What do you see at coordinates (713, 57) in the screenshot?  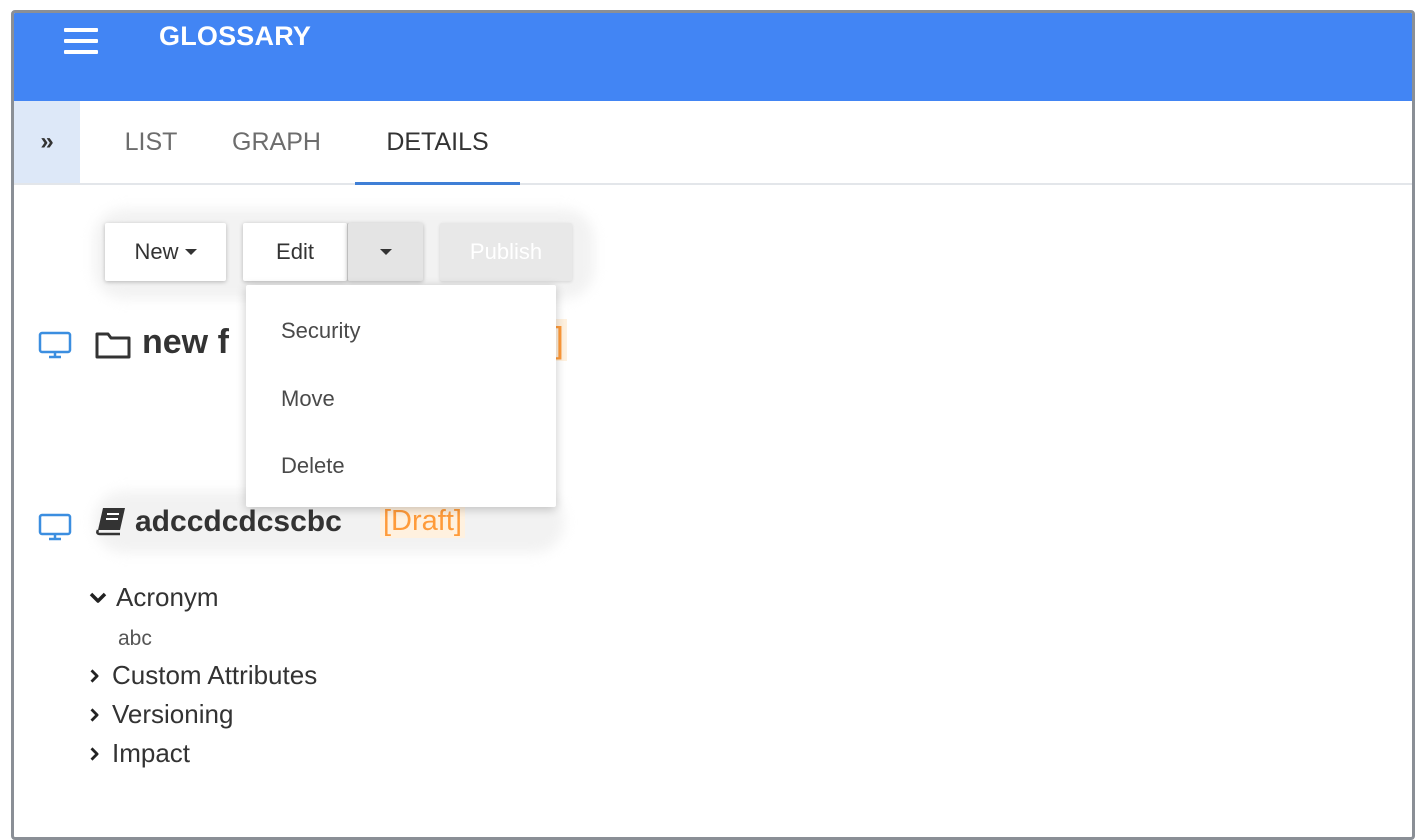 I see `top-app-bar: GLOSSARY` at bounding box center [713, 57].